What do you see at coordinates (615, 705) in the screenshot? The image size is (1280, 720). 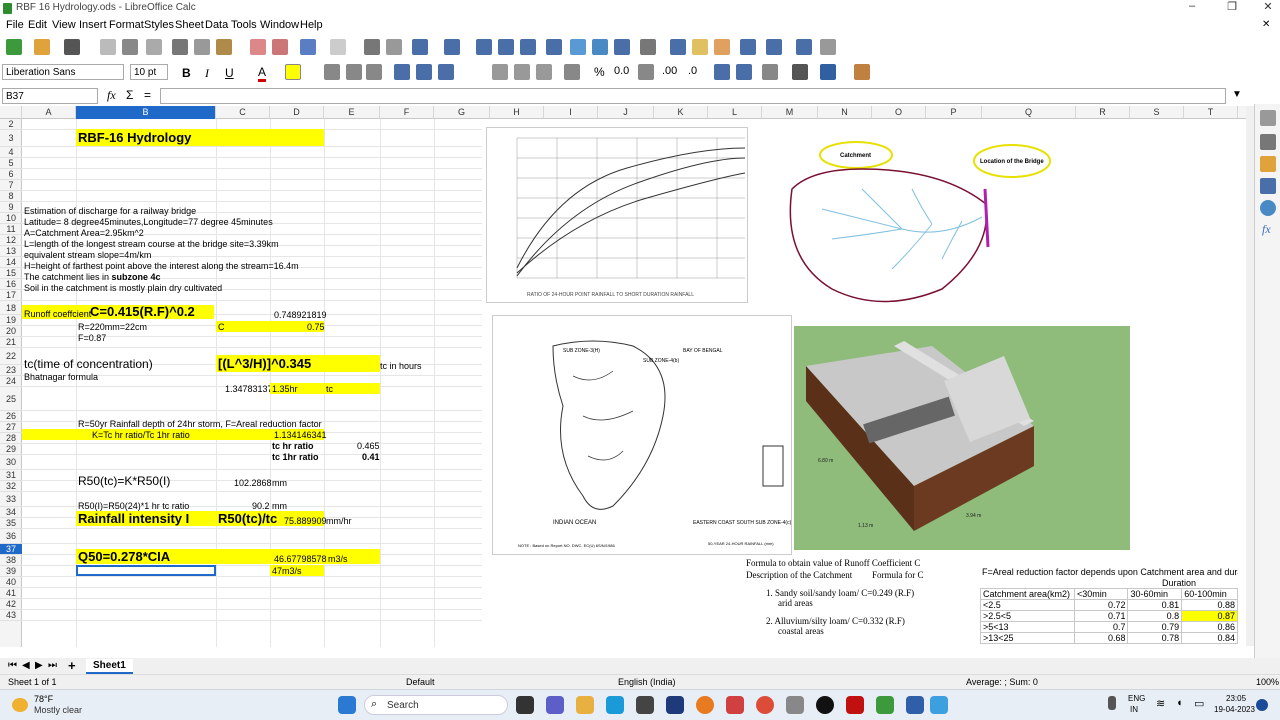 I see `edge-icon` at bounding box center [615, 705].